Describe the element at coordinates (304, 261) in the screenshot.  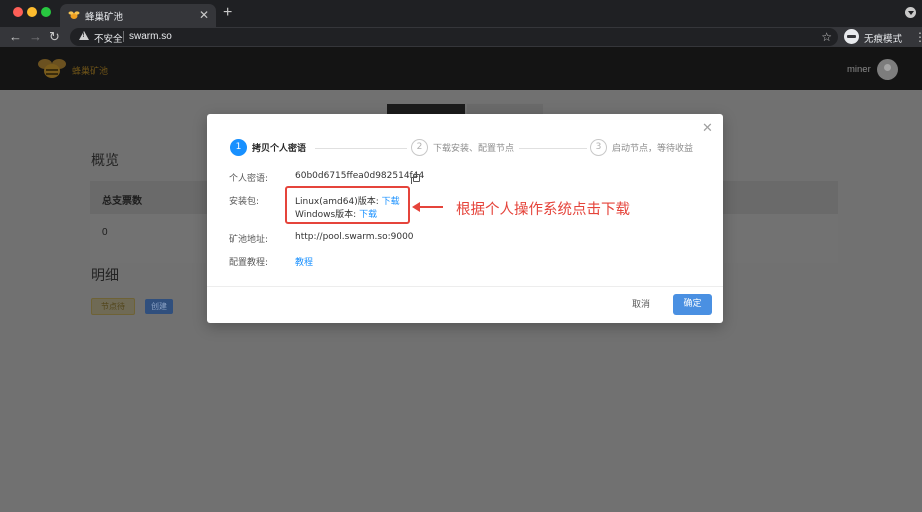
I see `tutorial-link: 教程` at that location.